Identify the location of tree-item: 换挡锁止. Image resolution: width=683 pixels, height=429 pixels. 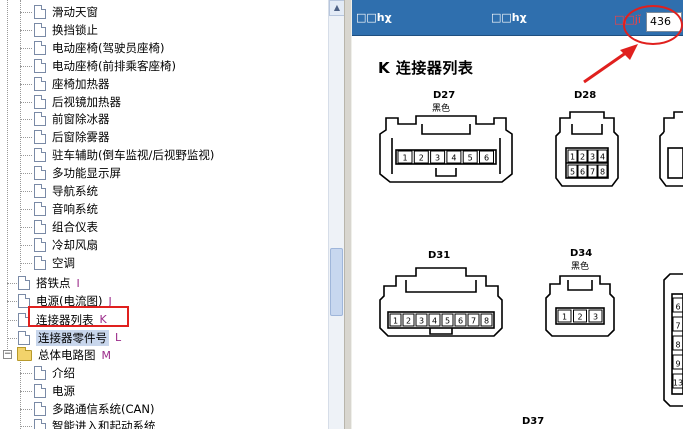
(66, 30).